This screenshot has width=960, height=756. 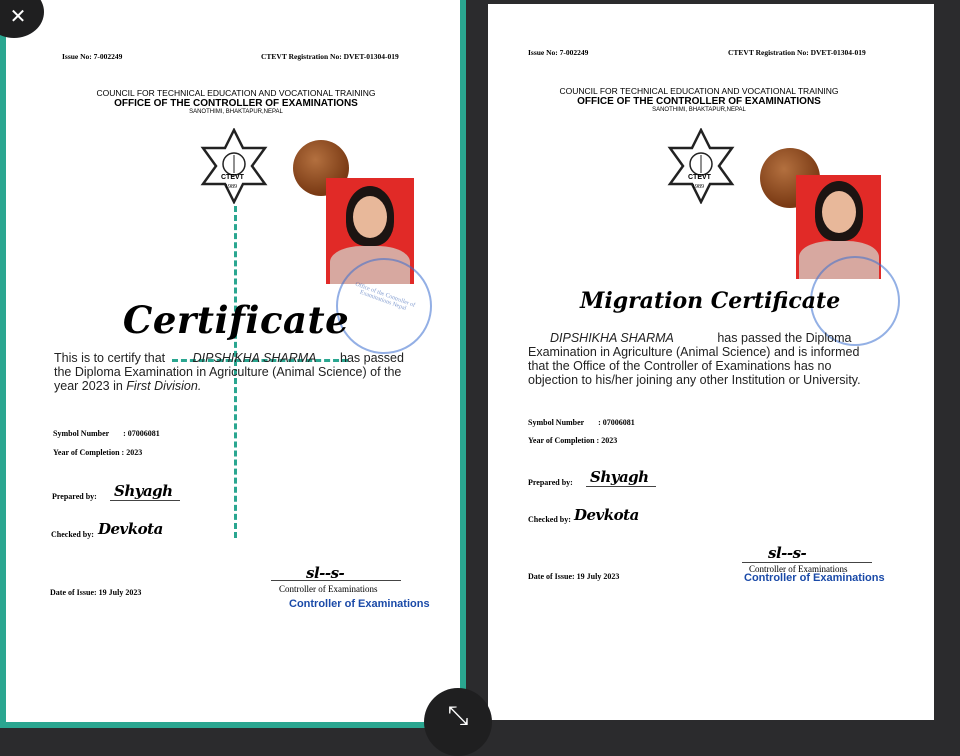 I want to click on certificate-title: Certificate, so click(x=236, y=320).